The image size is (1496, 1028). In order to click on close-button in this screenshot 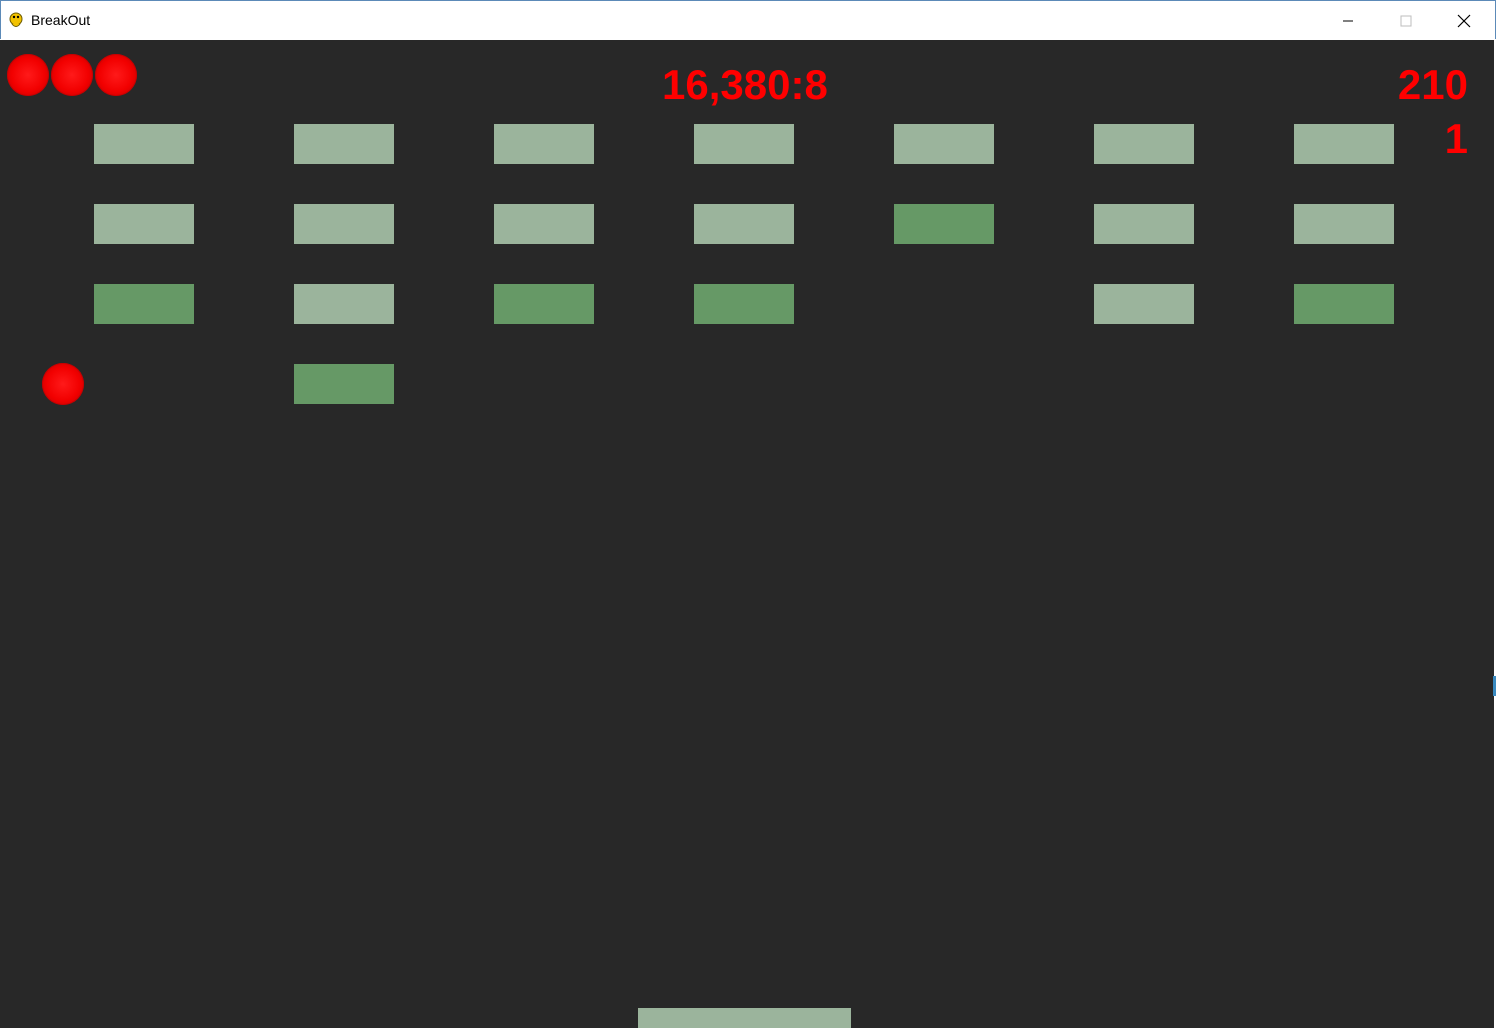, I will do `click(1464, 20)`.